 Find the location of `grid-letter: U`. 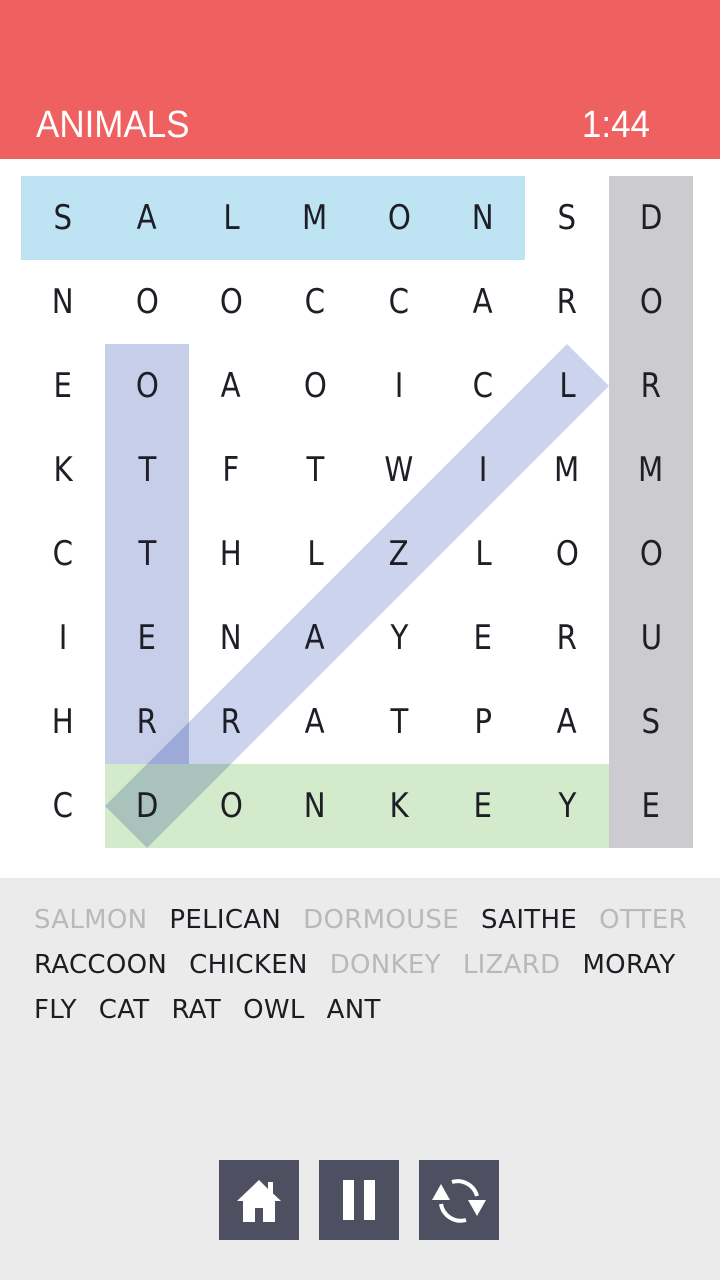

grid-letter: U is located at coordinates (651, 638).